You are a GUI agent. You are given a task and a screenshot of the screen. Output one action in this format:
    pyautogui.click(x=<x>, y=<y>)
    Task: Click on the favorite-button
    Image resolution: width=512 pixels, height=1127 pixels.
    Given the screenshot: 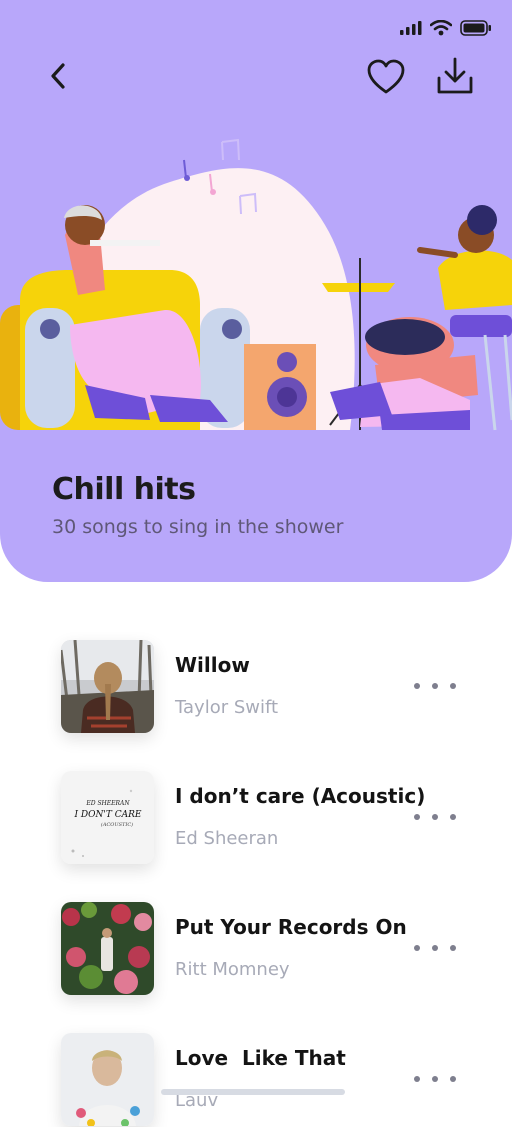 What is the action you would take?
    pyautogui.click(x=386, y=77)
    